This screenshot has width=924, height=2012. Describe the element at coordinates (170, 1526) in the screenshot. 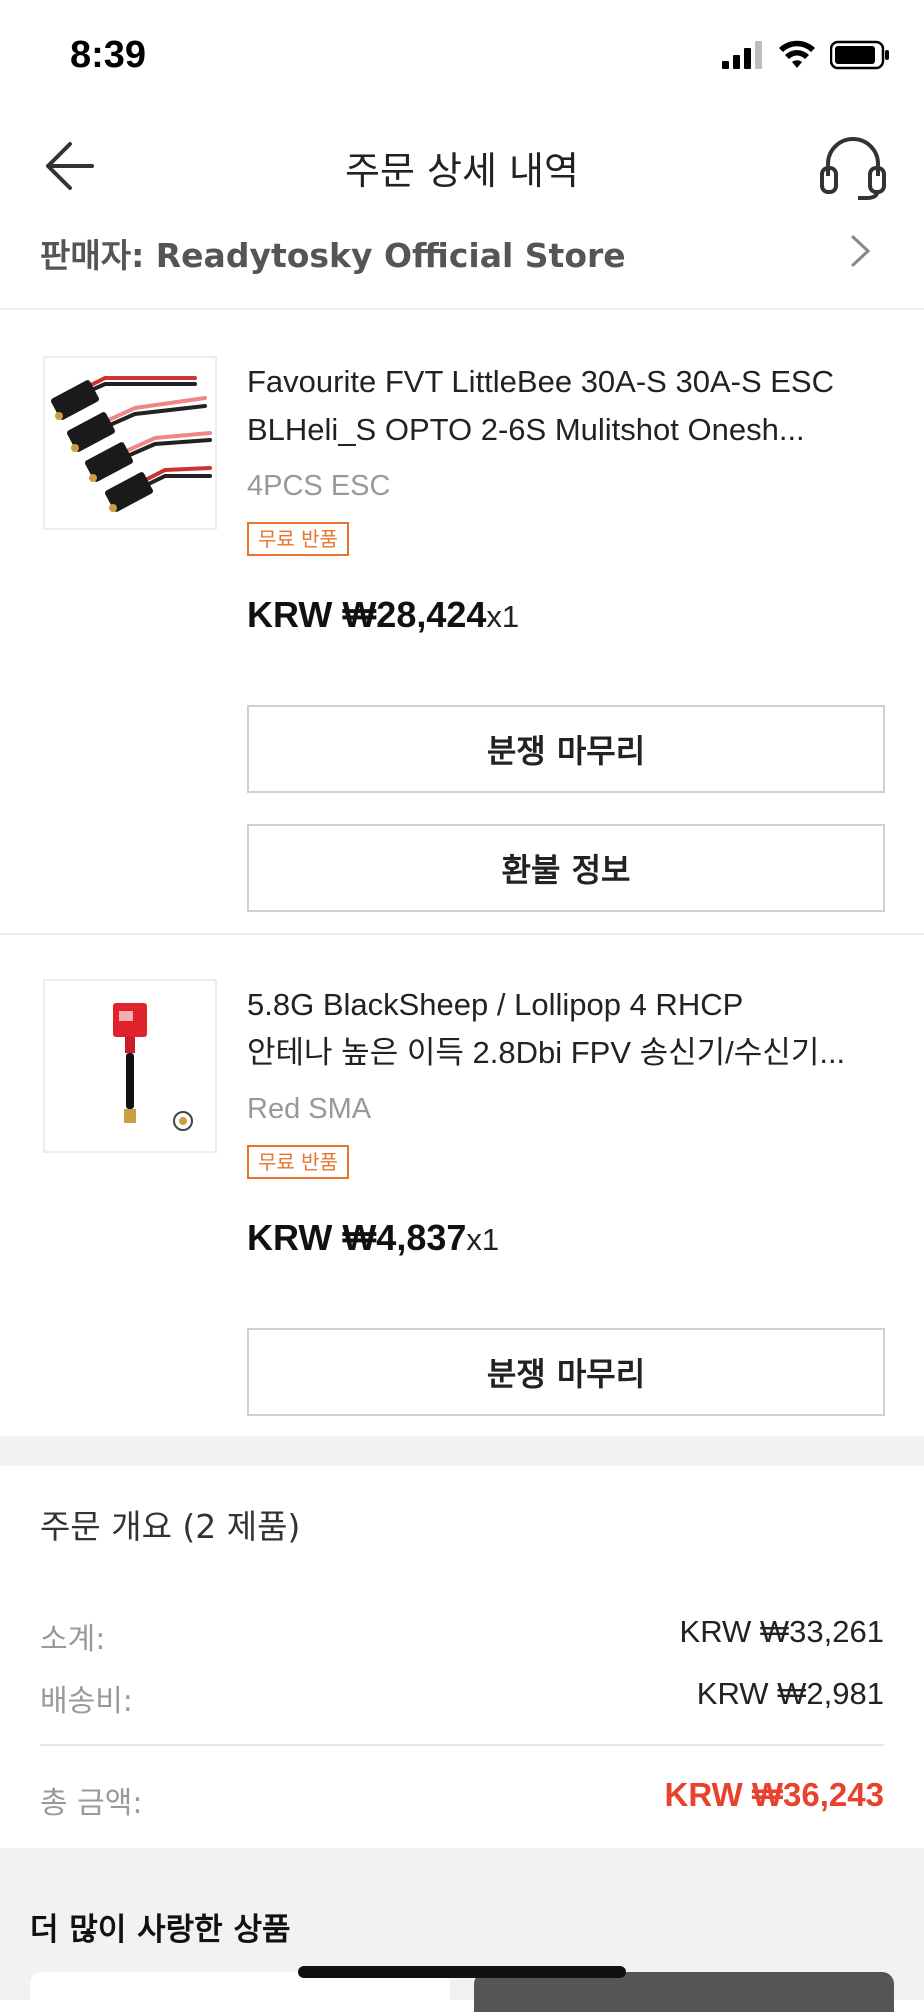

I see `summary-title: 주문 개요 (2 제품)` at that location.